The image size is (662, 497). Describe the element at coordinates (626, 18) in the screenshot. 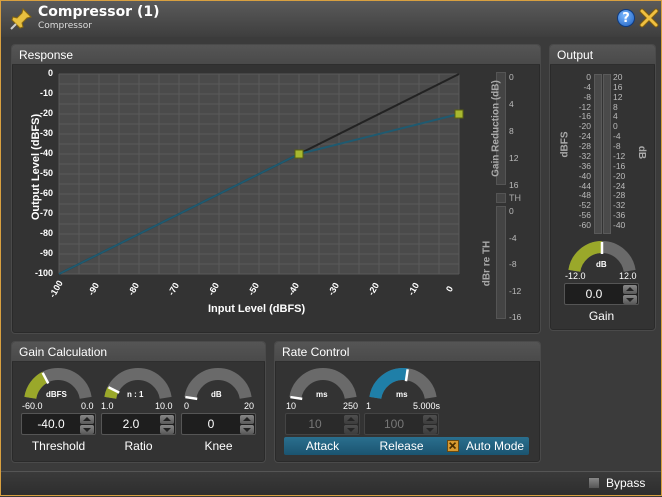

I see `help-button: ?` at that location.